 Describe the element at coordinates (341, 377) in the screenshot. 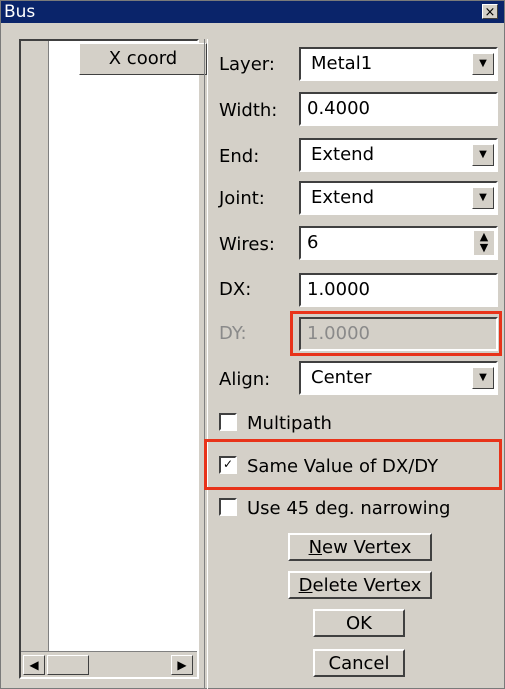

I see `align-value: Center` at that location.